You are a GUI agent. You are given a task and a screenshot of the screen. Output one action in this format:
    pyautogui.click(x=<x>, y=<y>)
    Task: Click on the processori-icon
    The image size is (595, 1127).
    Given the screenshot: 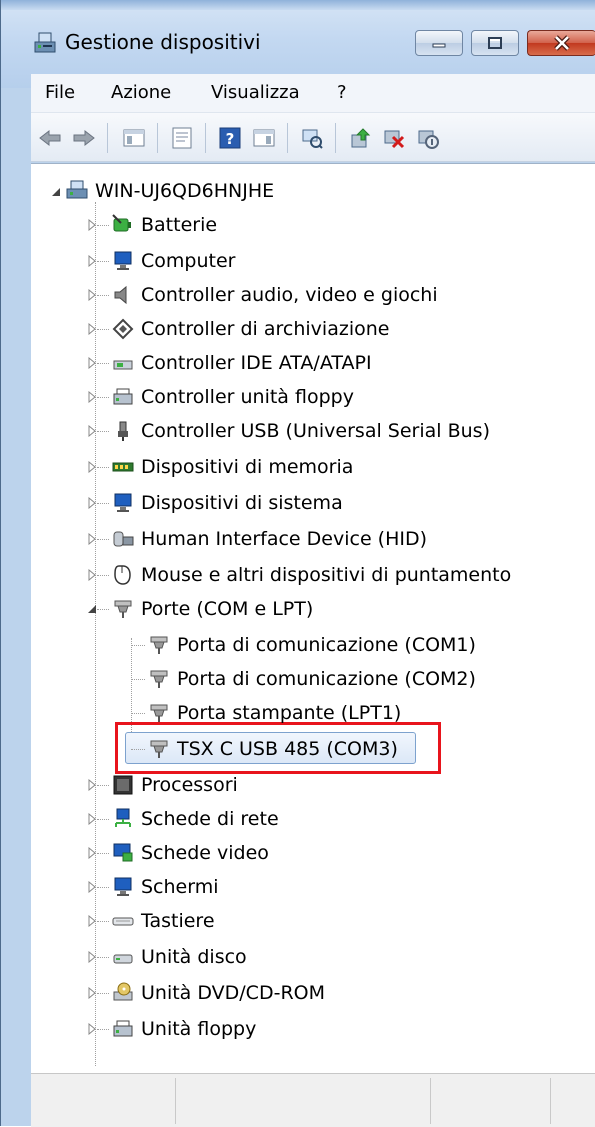 What is the action you would take?
    pyautogui.click(x=123, y=785)
    